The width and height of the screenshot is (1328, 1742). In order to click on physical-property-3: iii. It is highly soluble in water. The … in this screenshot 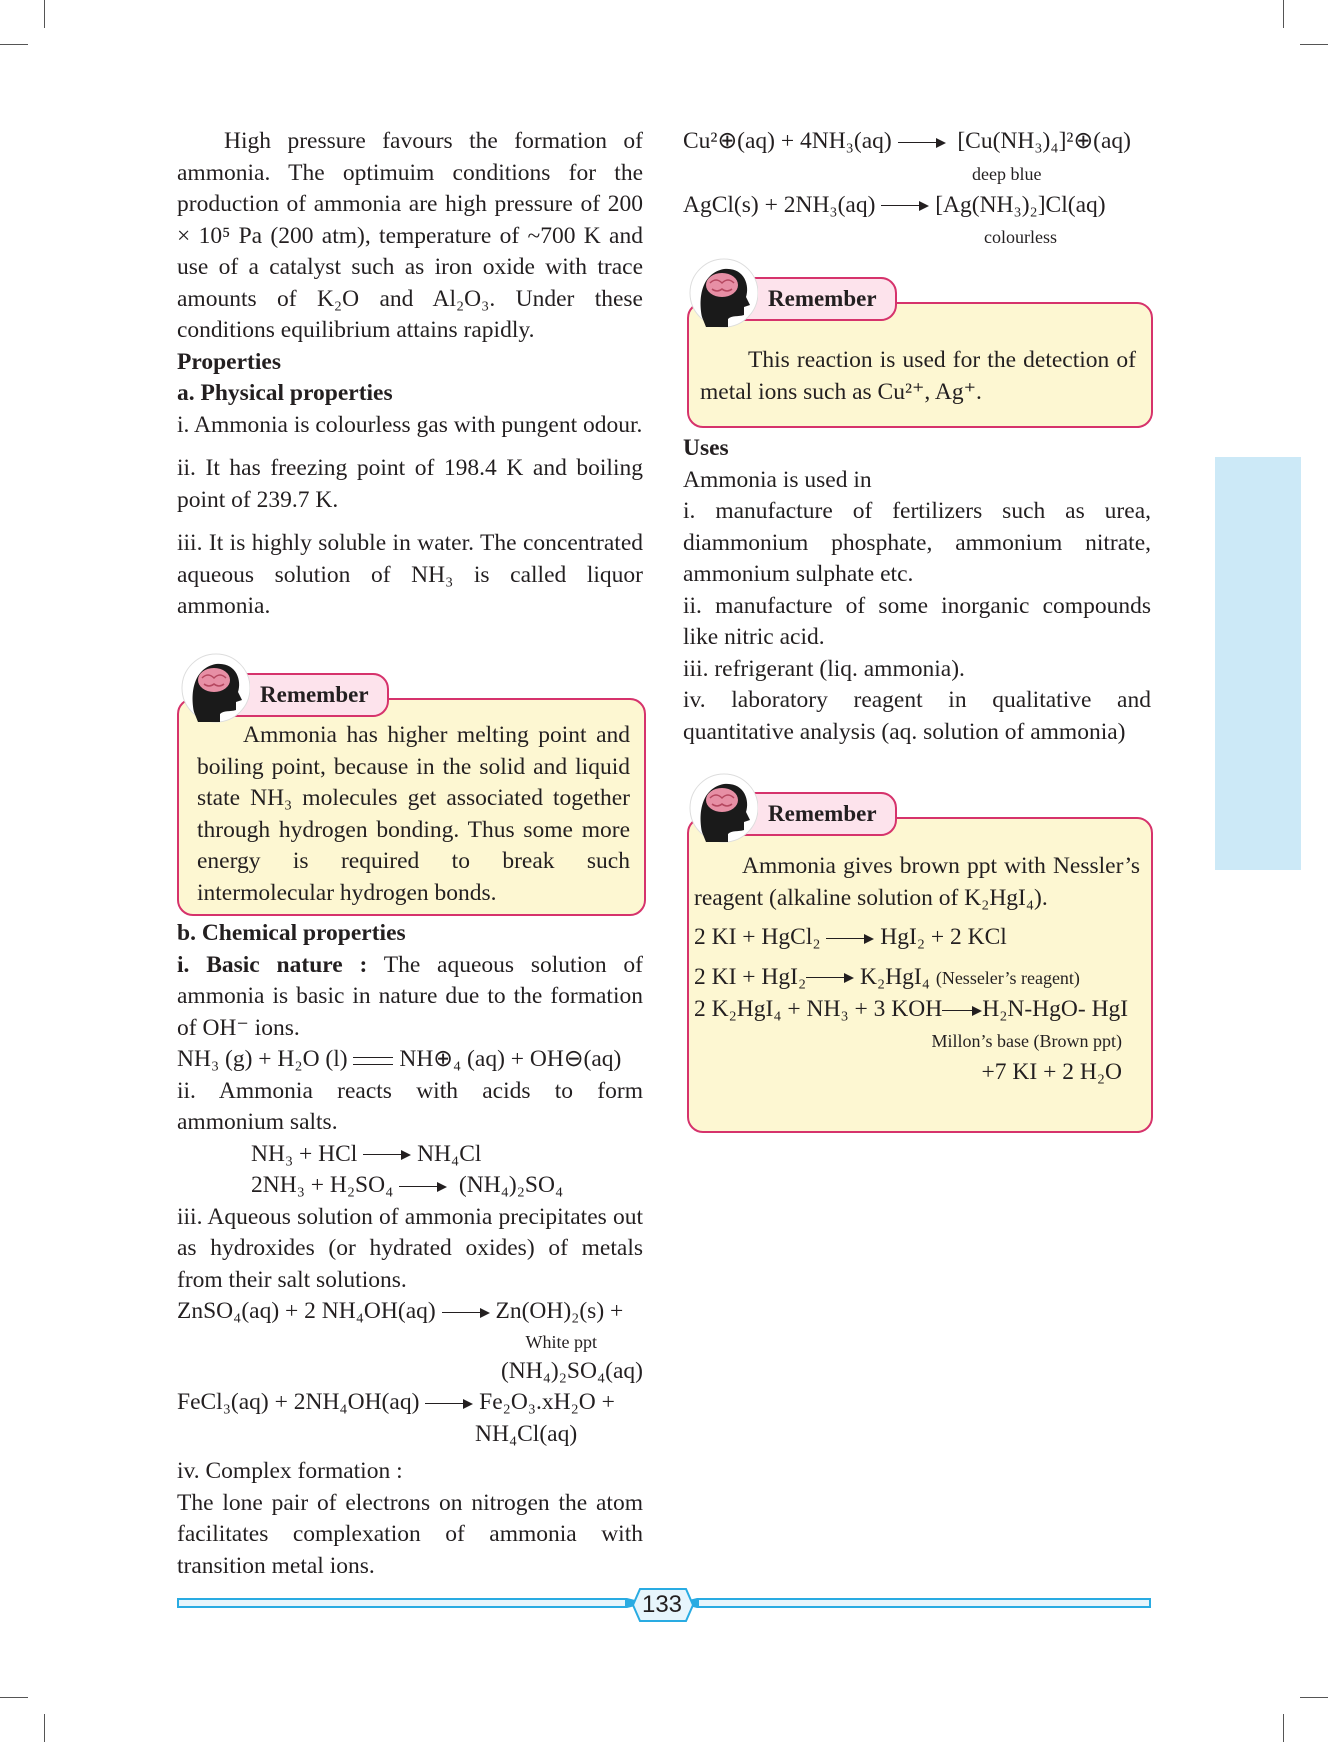, I will do `click(410, 574)`.